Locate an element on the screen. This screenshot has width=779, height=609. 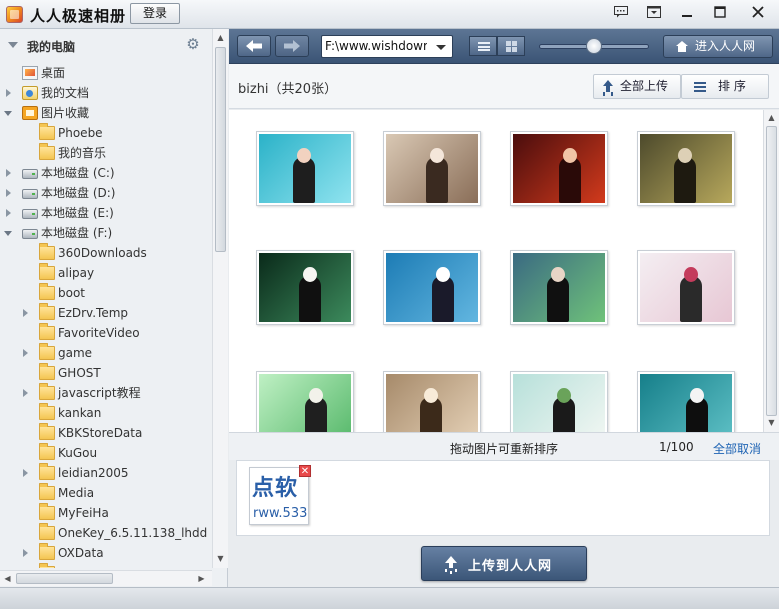
tree-item-label: 图片收藏 is located at coordinates (65, 113).